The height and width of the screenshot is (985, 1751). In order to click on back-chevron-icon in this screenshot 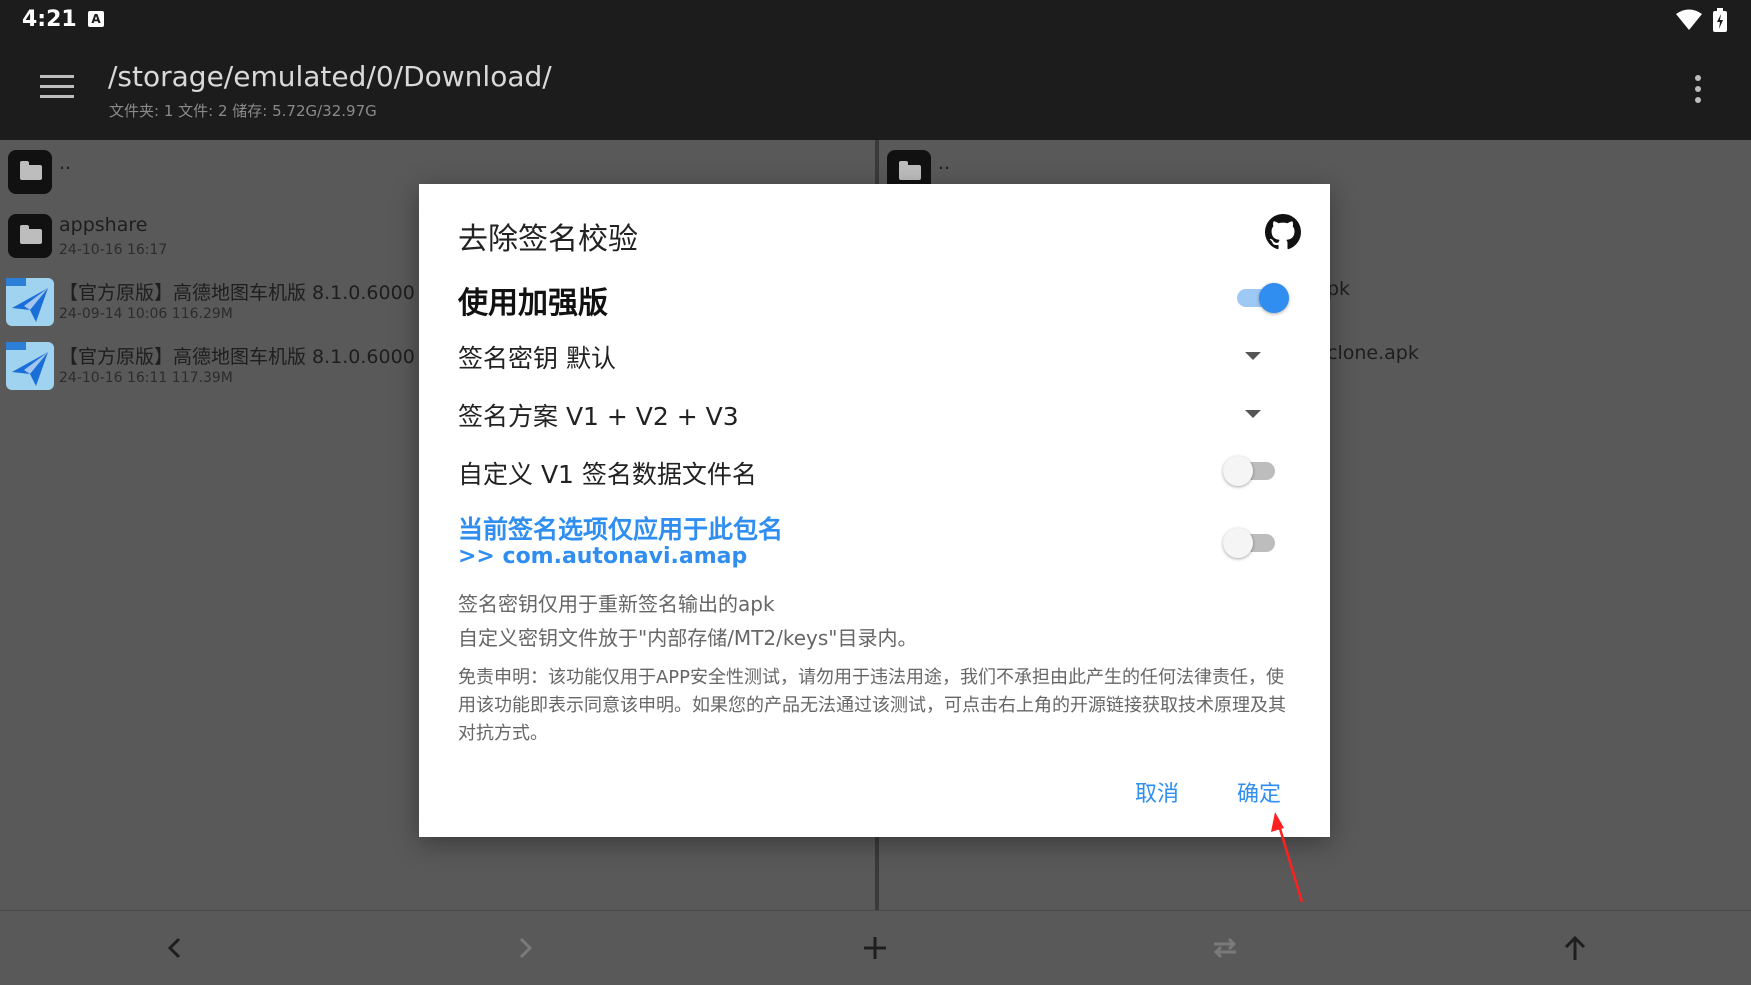, I will do `click(175, 948)`.